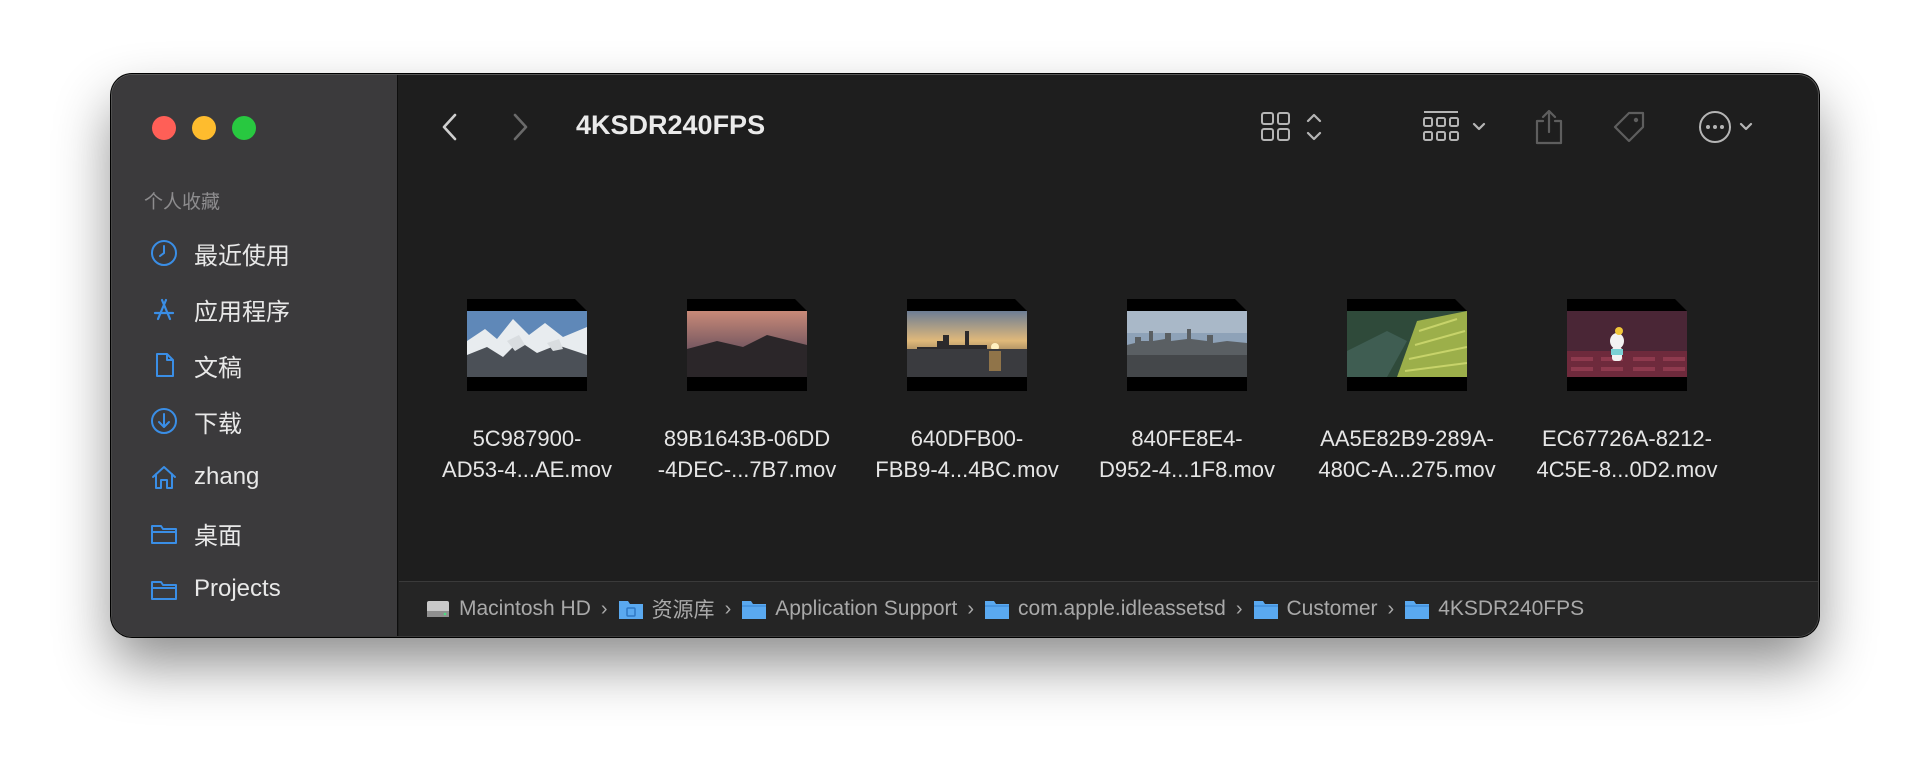  I want to click on back-button, so click(450, 127).